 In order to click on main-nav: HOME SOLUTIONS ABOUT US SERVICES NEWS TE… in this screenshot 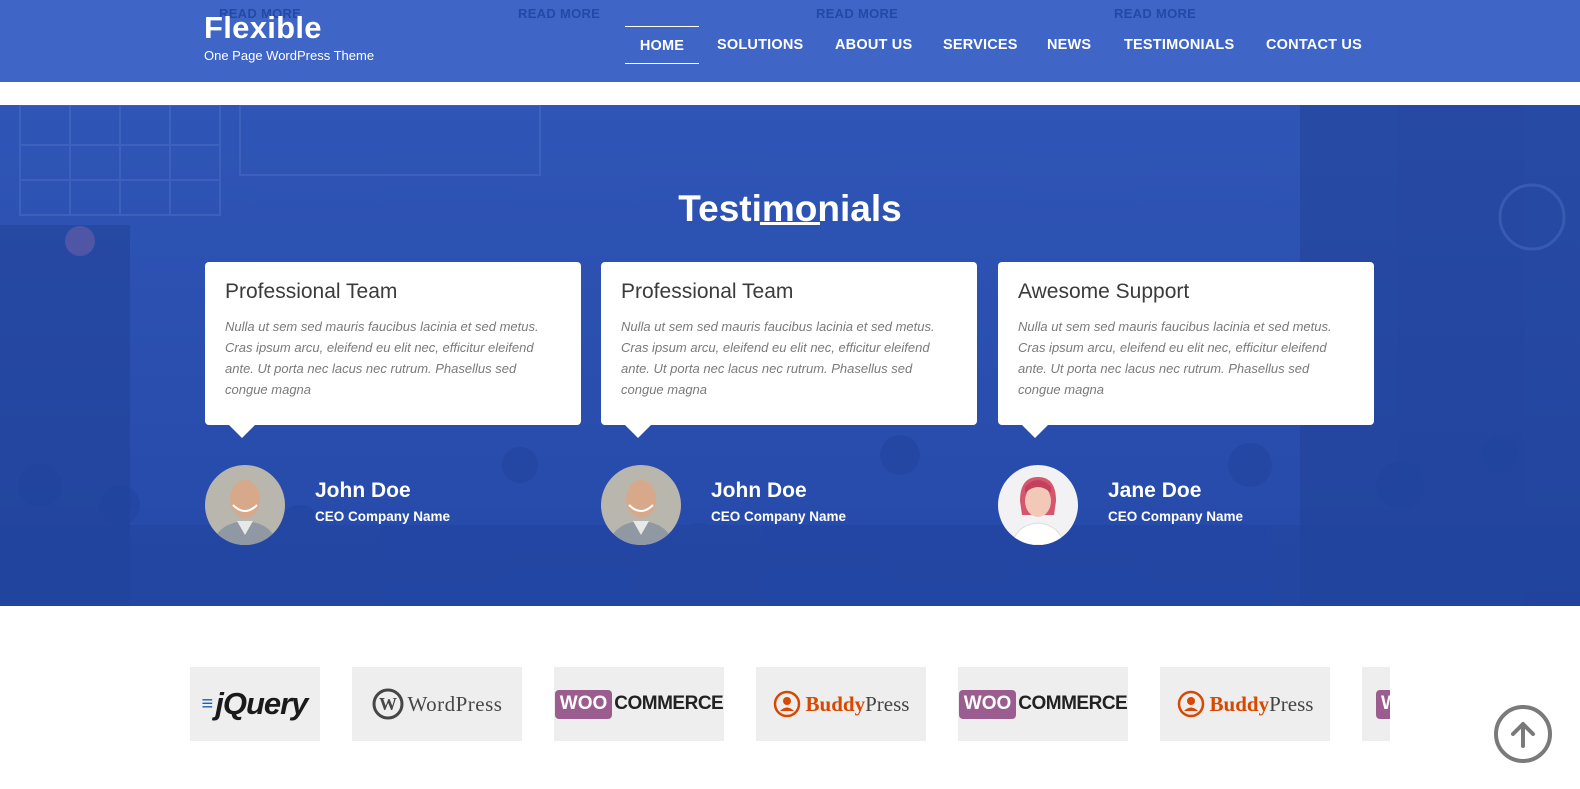, I will do `click(790, 45)`.